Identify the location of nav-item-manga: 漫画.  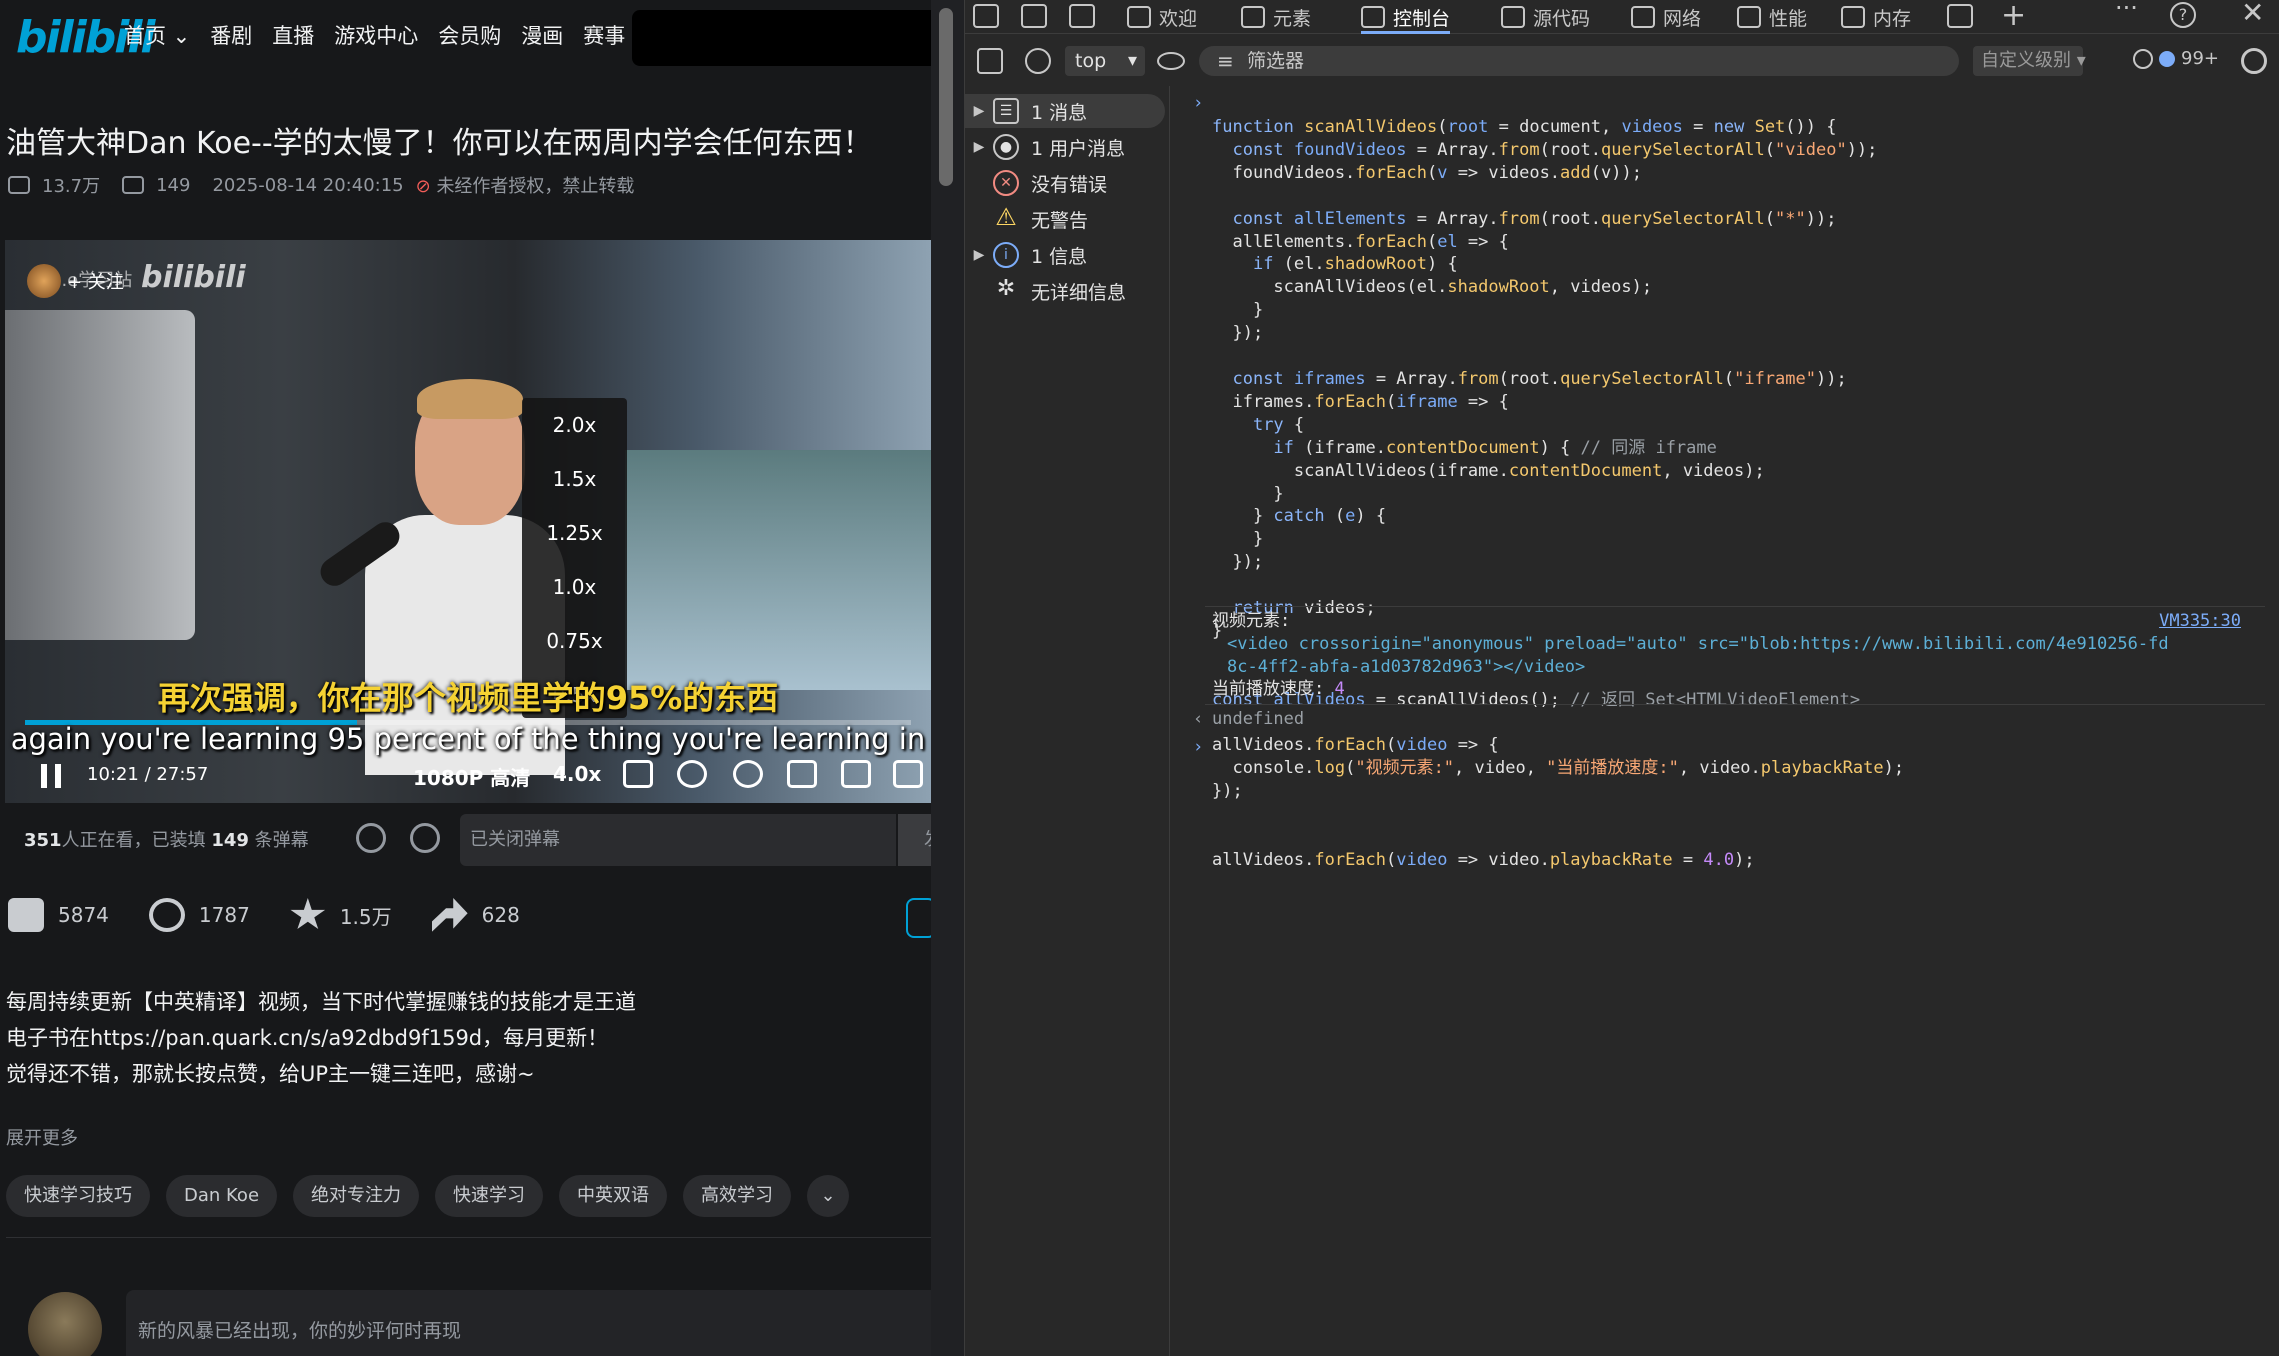
(542, 35).